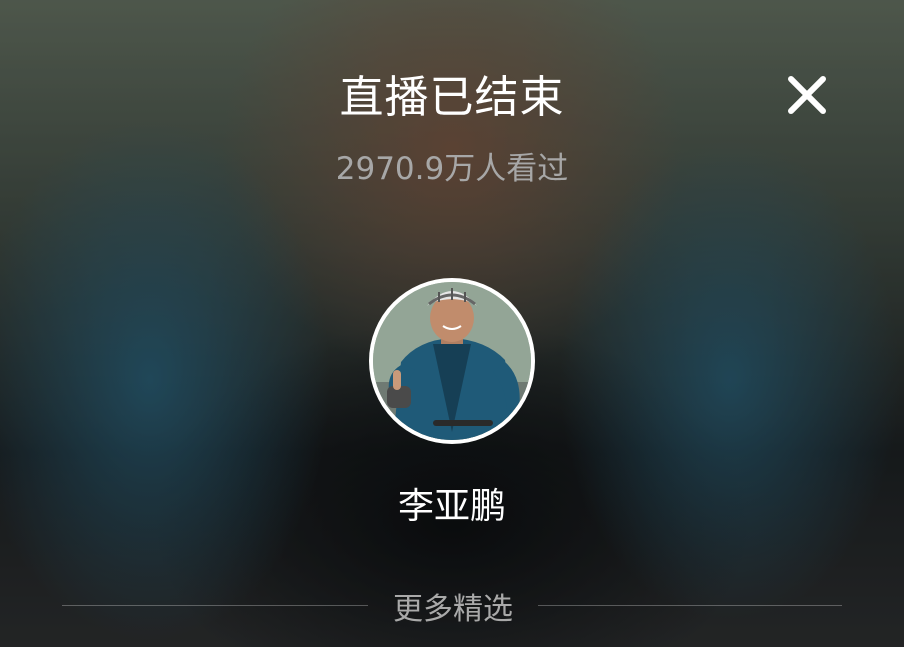 The width and height of the screenshot is (904, 647). I want to click on more-section-header: 更多精选, so click(452, 610).